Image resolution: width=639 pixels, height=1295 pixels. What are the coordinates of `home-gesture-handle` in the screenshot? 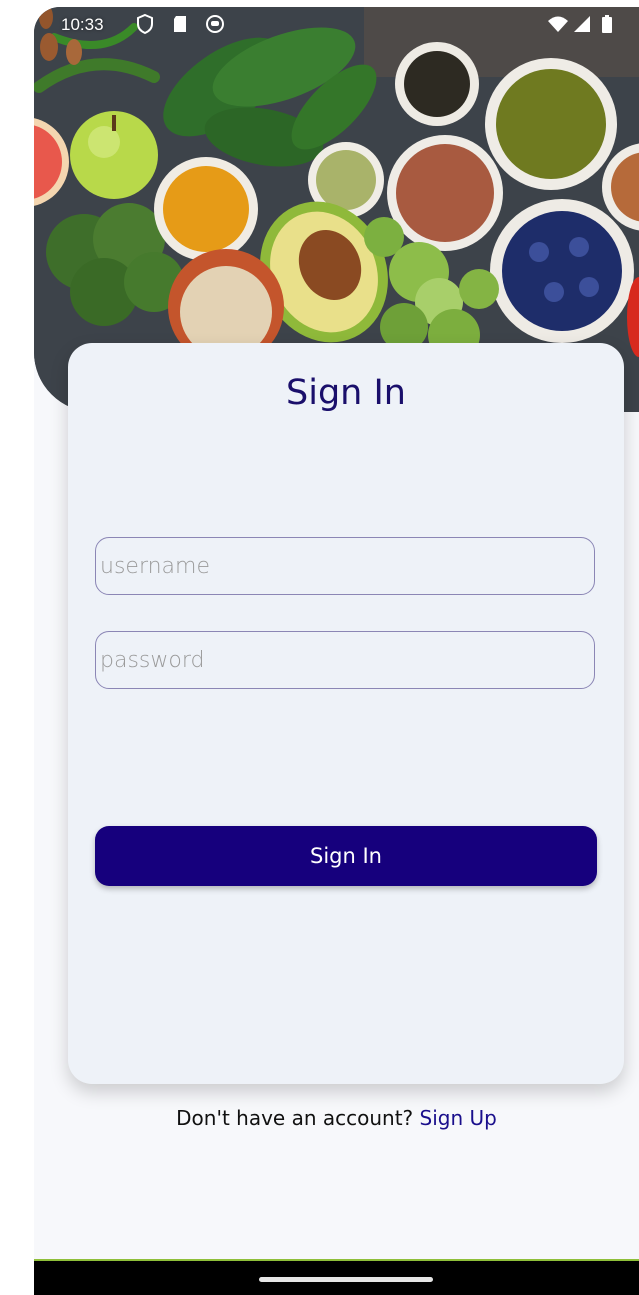 It's located at (346, 1279).